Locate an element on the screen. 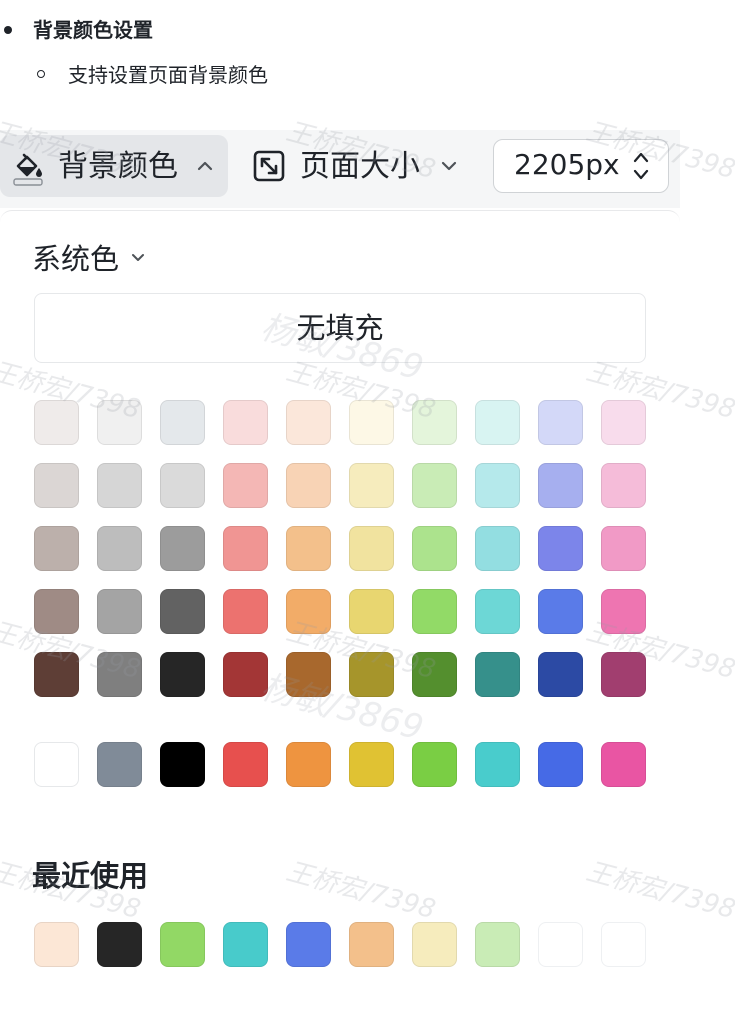 Image resolution: width=735 pixels, height=1014 pixels. system-colors-dropdown: 系统色 is located at coordinates (75, 259).